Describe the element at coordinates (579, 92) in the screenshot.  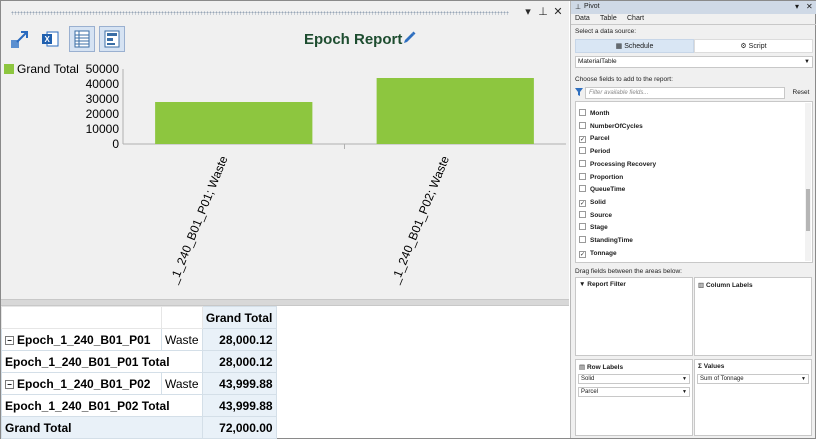
I see `filter-icon` at that location.